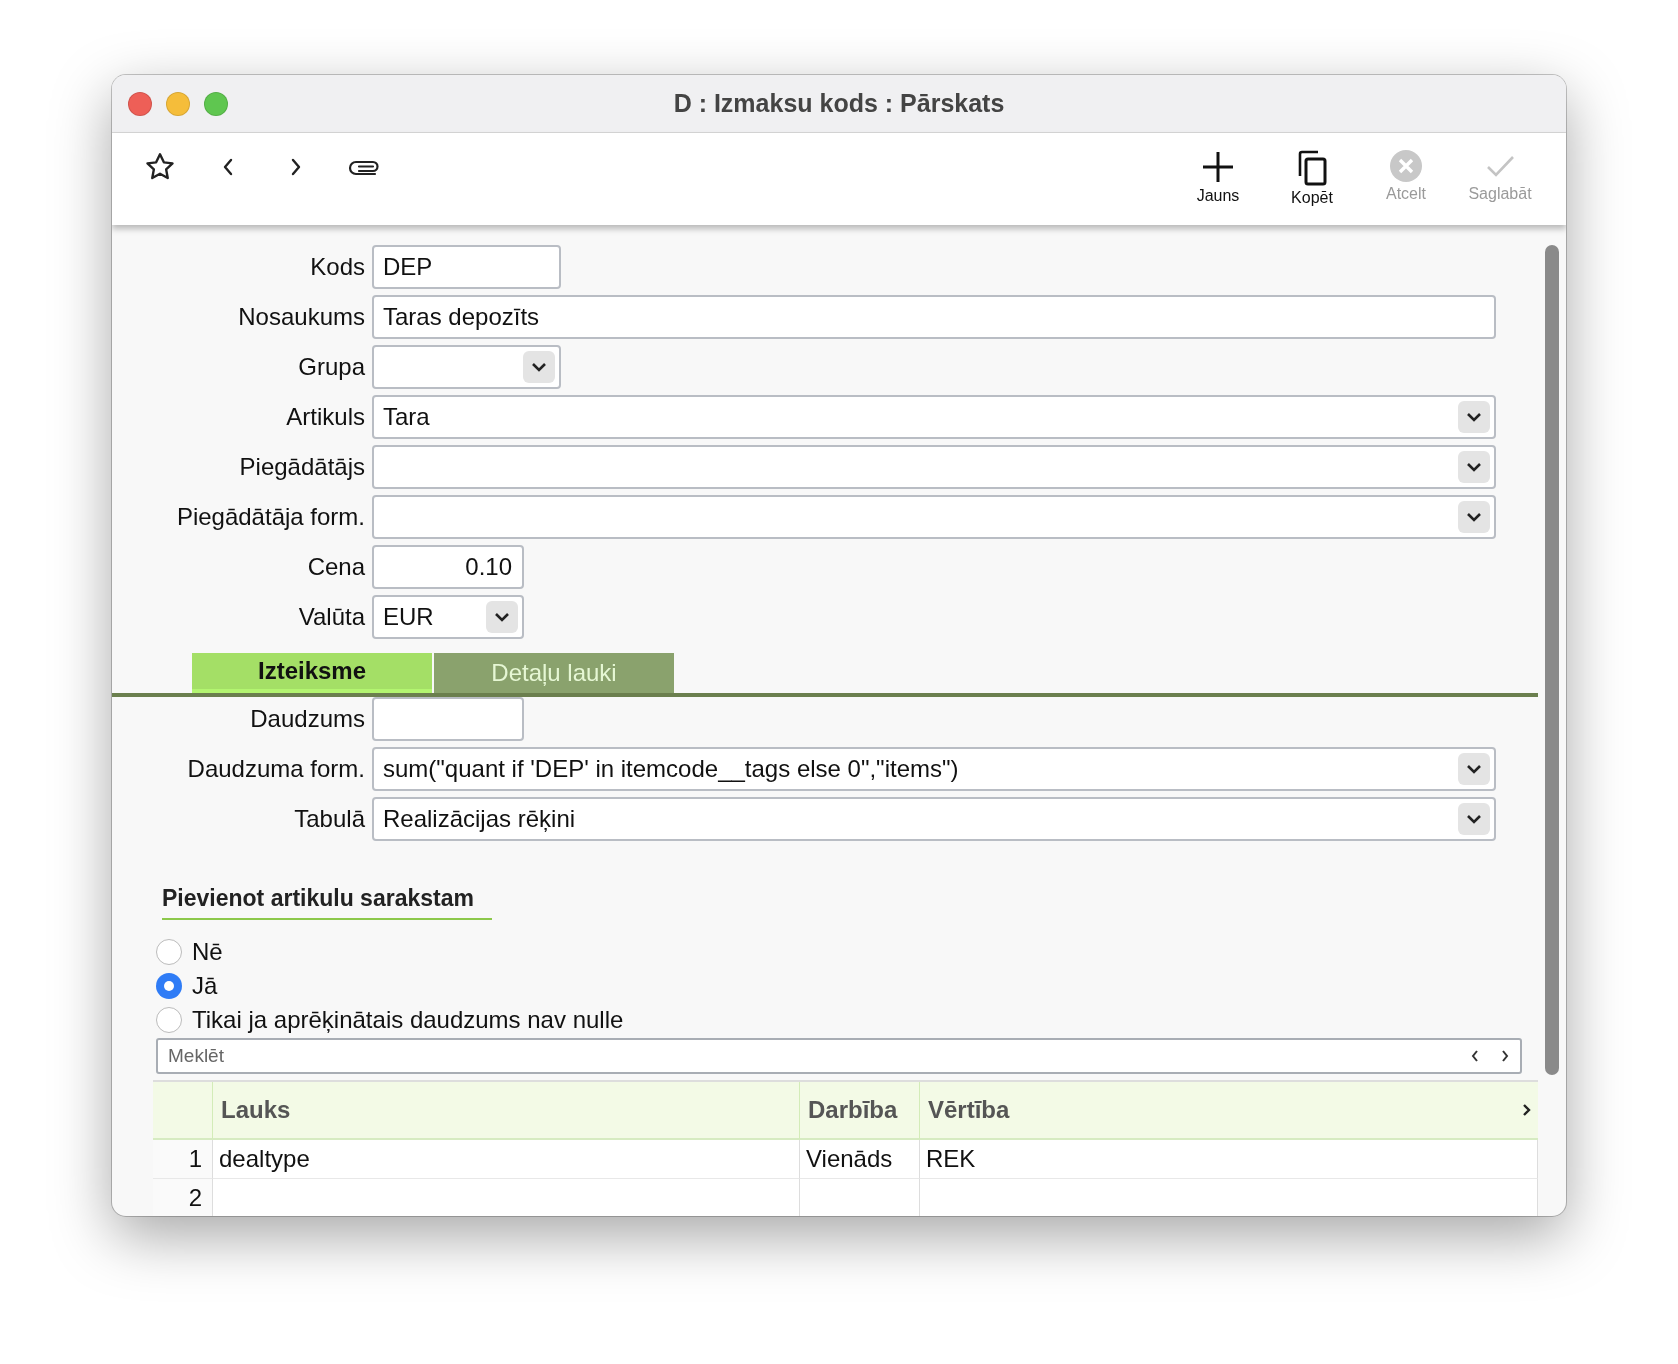  I want to click on field-label: Valūta, so click(331, 617).